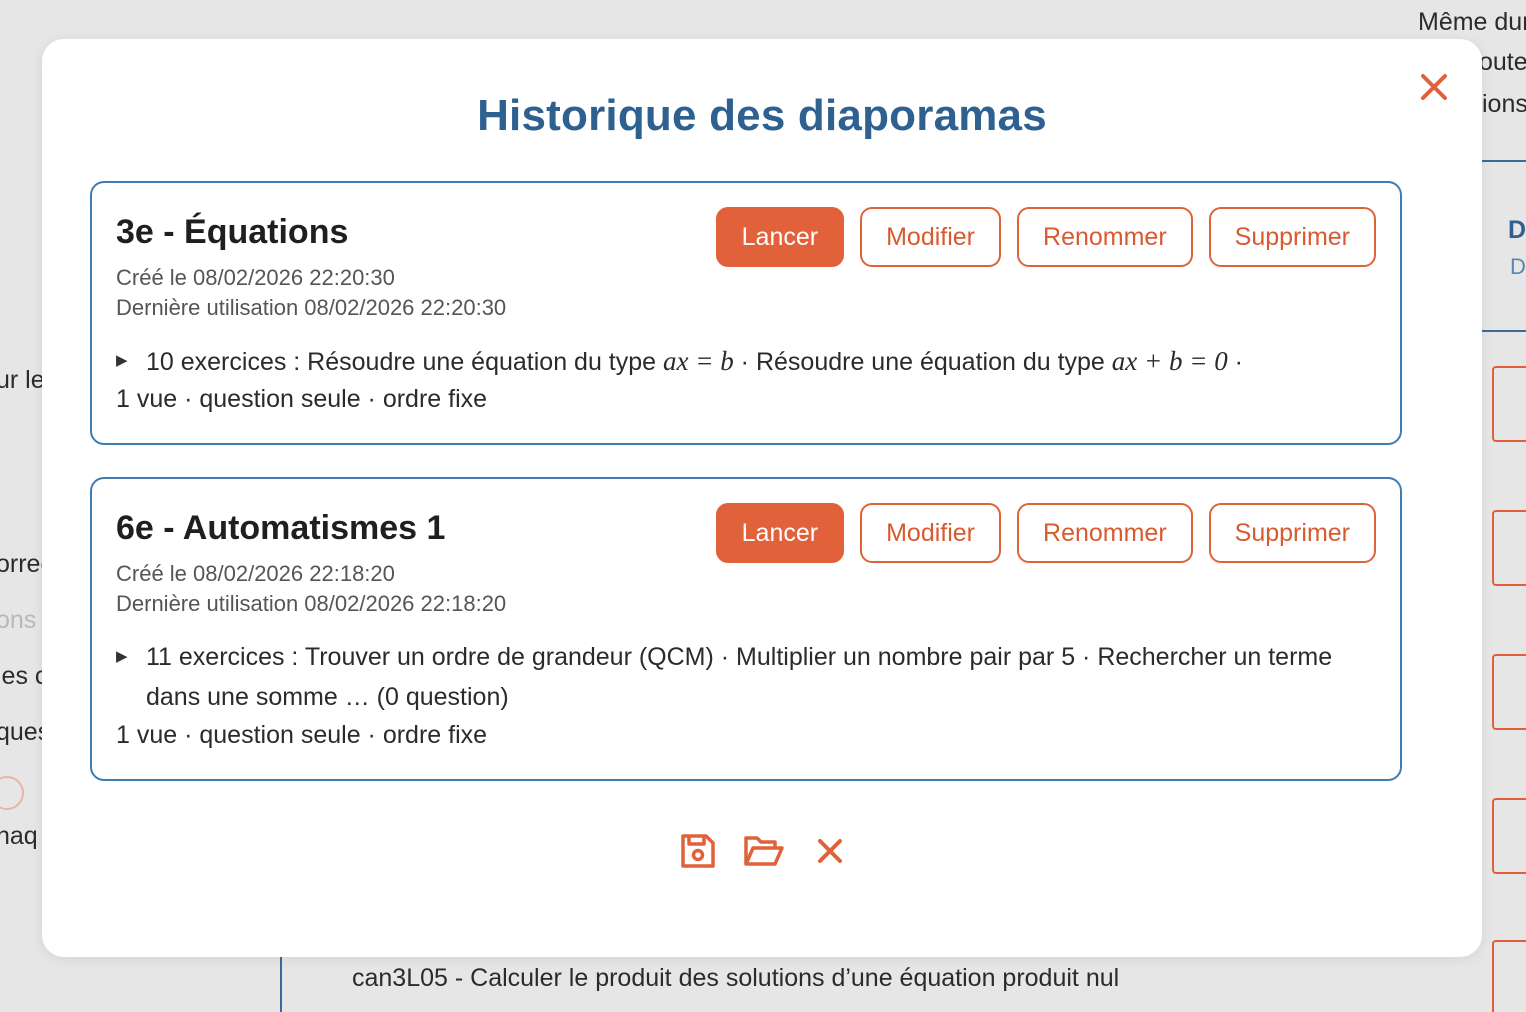  I want to click on folder-open-icon, so click(764, 851).